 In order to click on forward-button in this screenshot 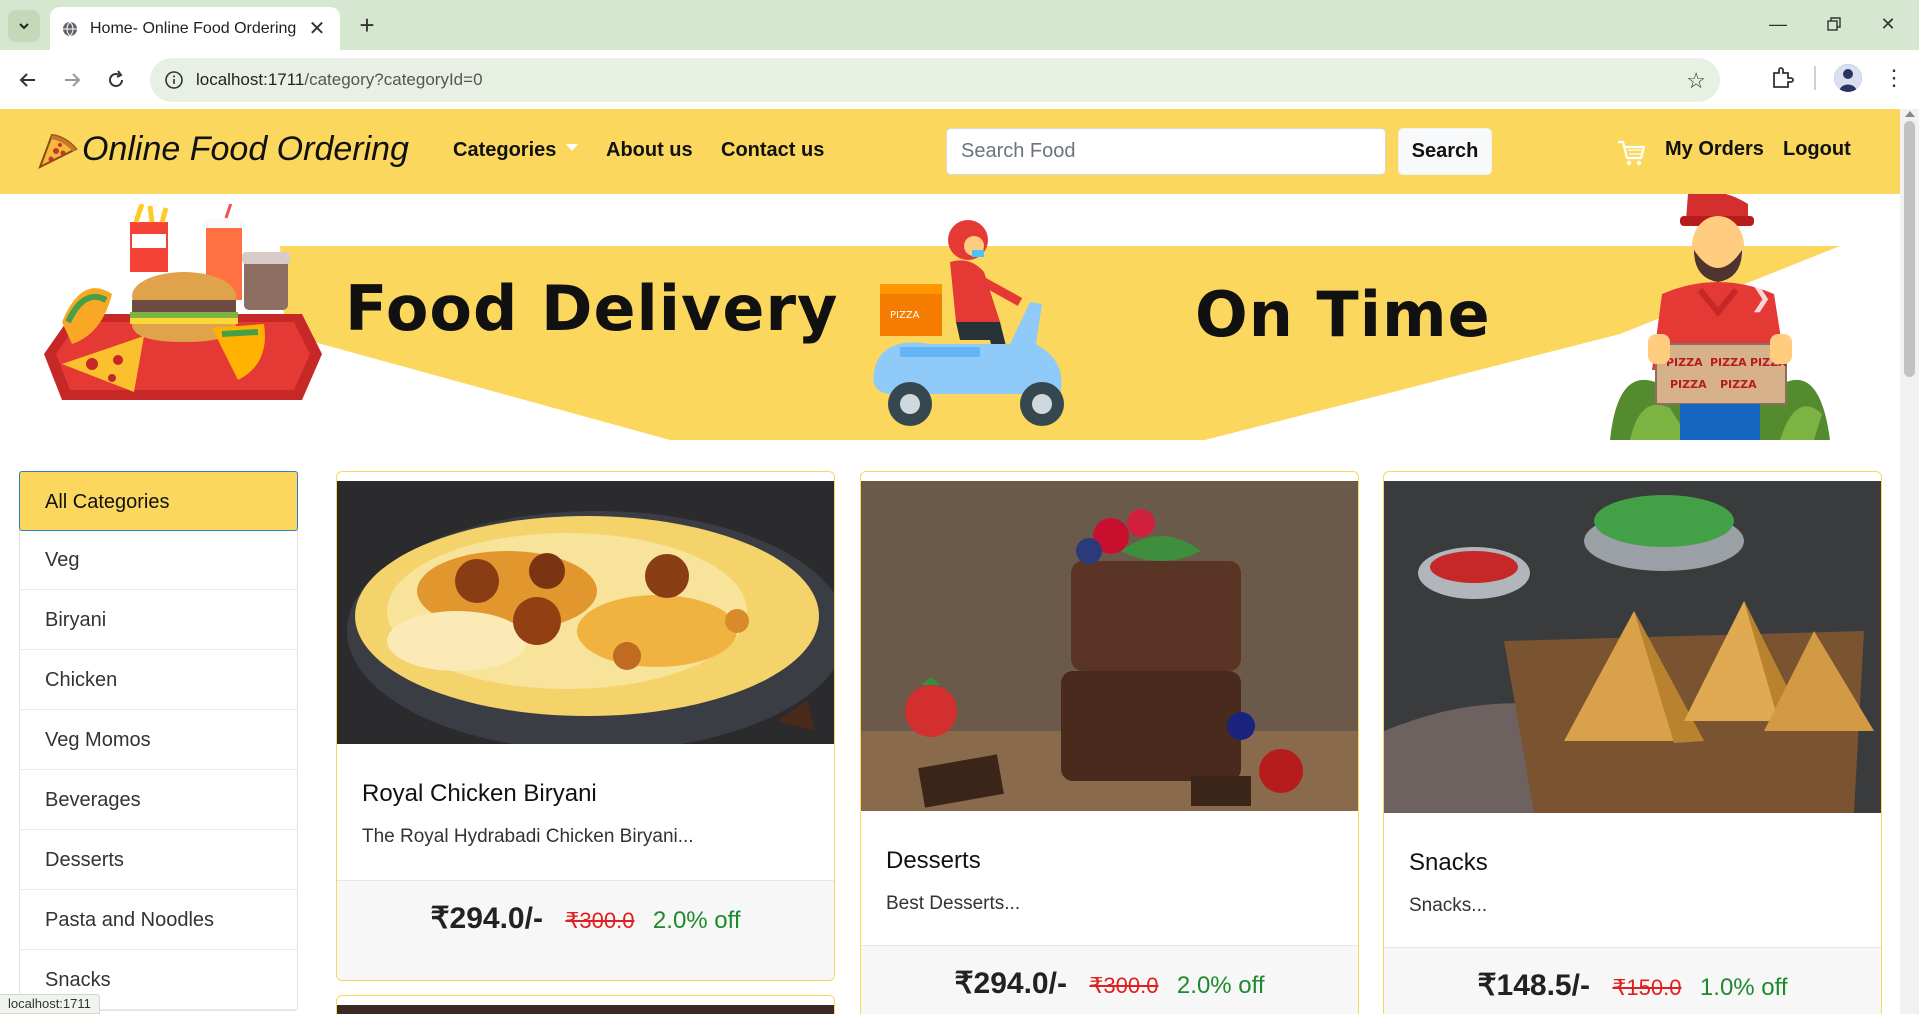, I will do `click(72, 80)`.